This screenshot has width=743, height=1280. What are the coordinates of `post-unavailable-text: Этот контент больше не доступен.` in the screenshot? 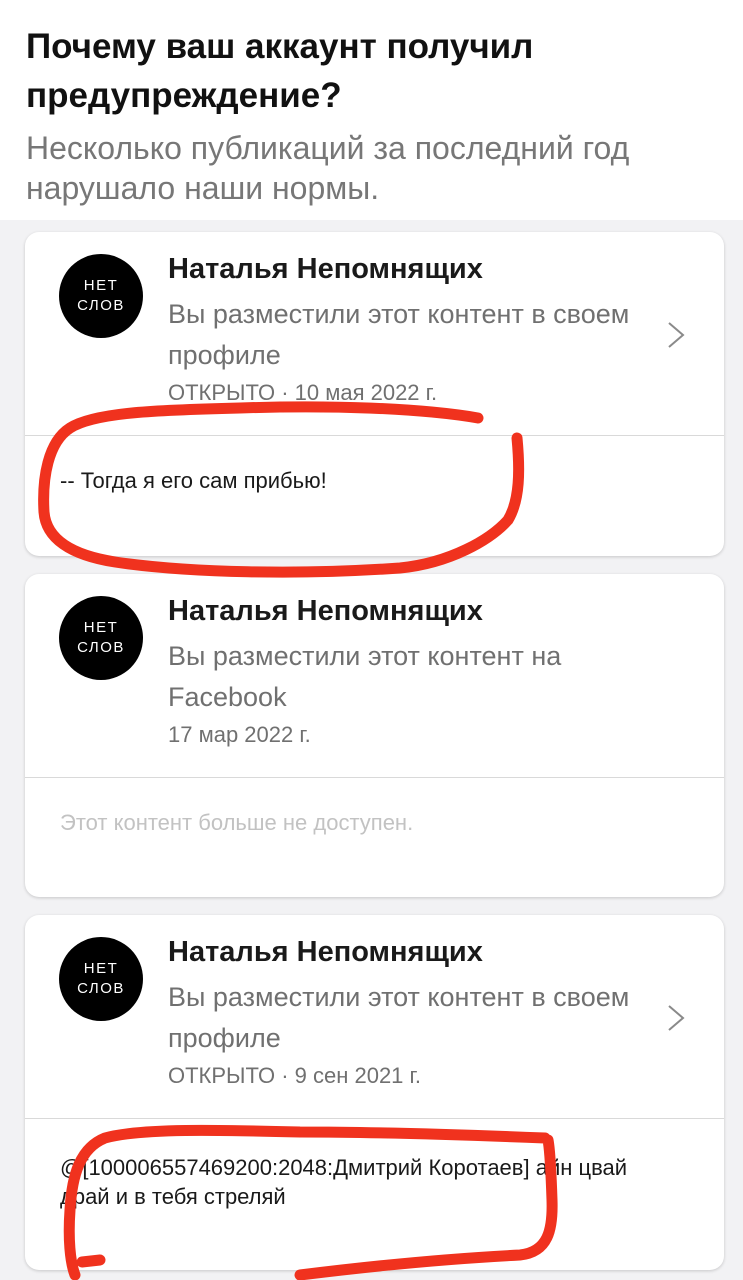 It's located at (237, 822).